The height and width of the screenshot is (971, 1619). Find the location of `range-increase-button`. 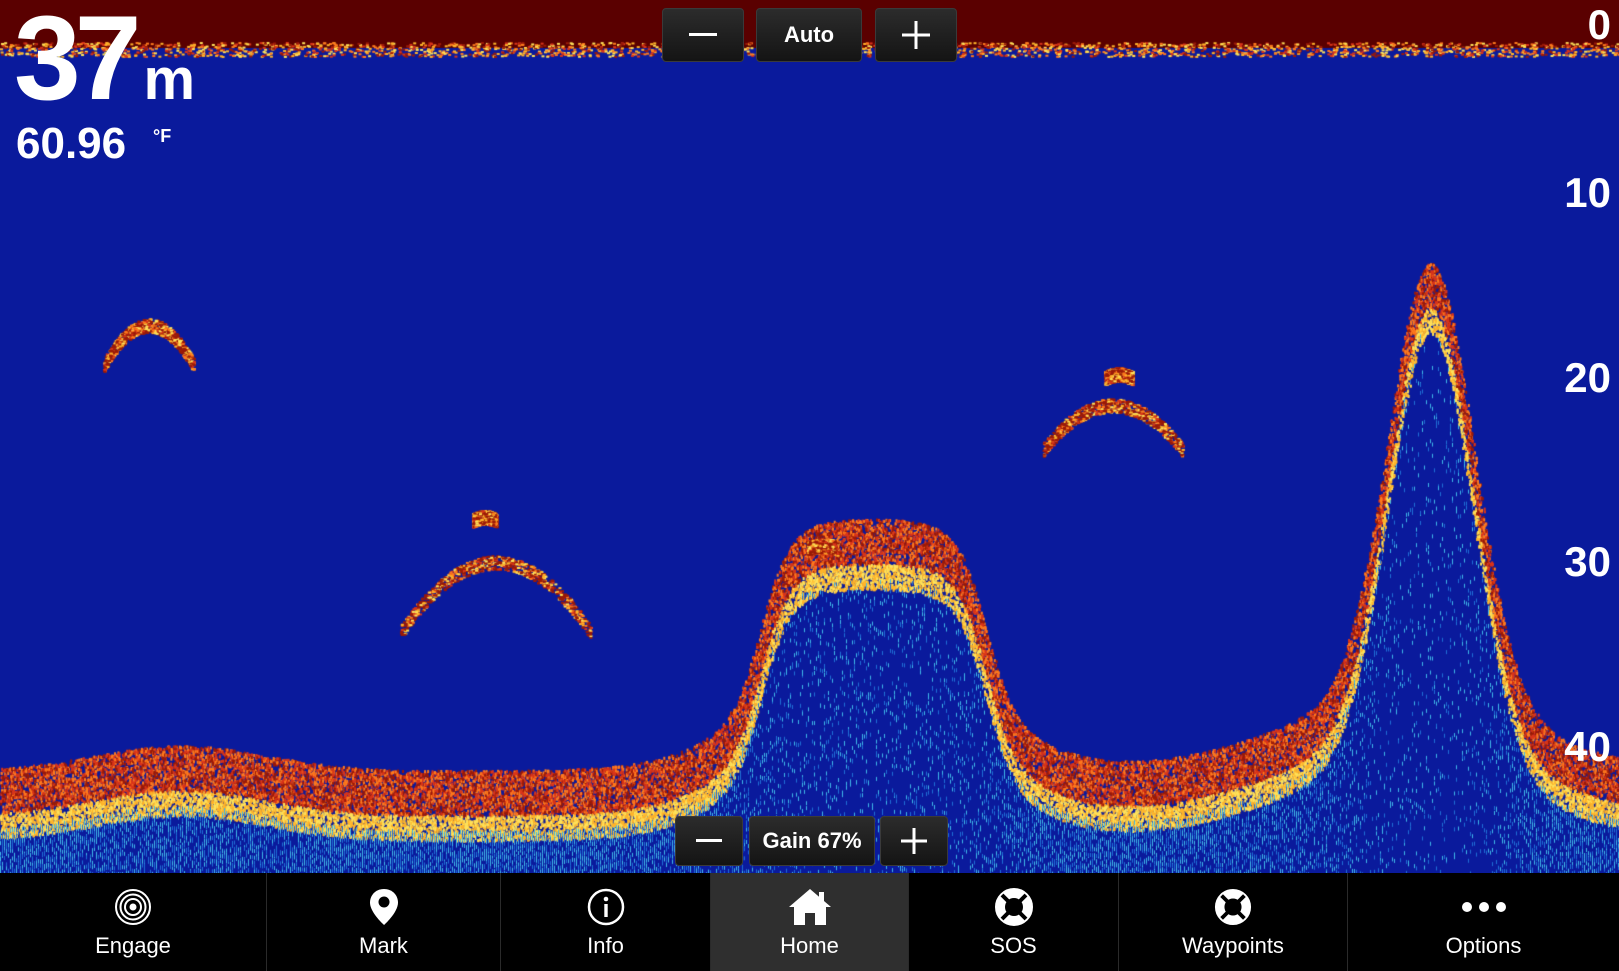

range-increase-button is located at coordinates (916, 35).